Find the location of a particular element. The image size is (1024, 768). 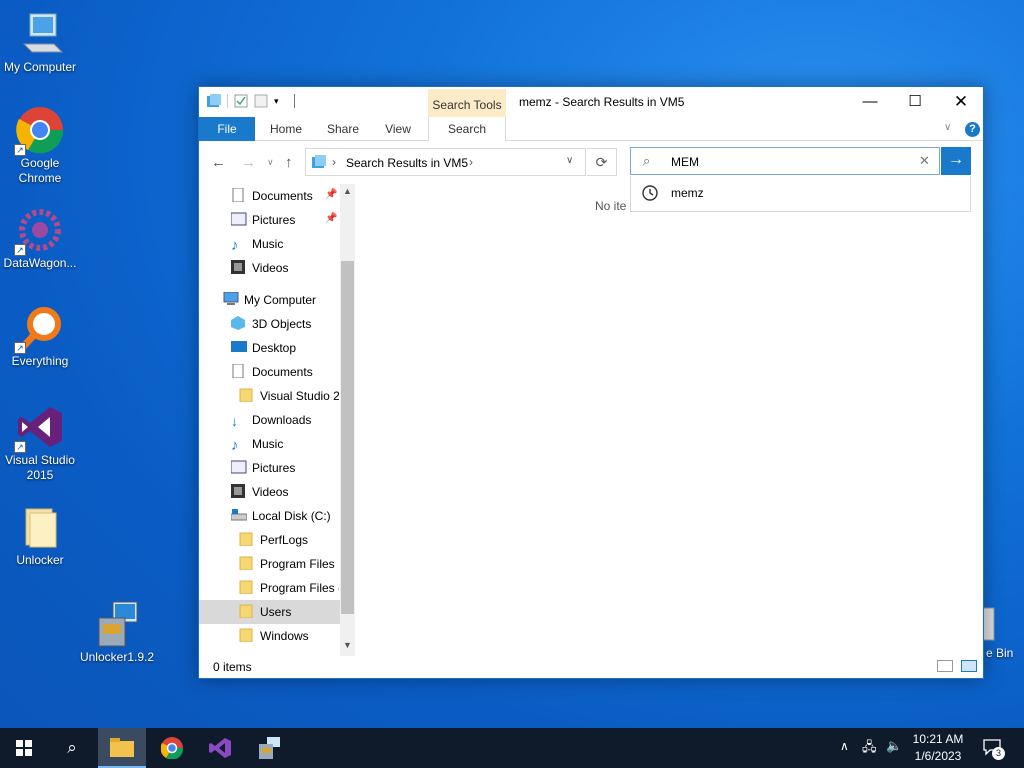

large-icons-view-icon is located at coordinates (969, 666).